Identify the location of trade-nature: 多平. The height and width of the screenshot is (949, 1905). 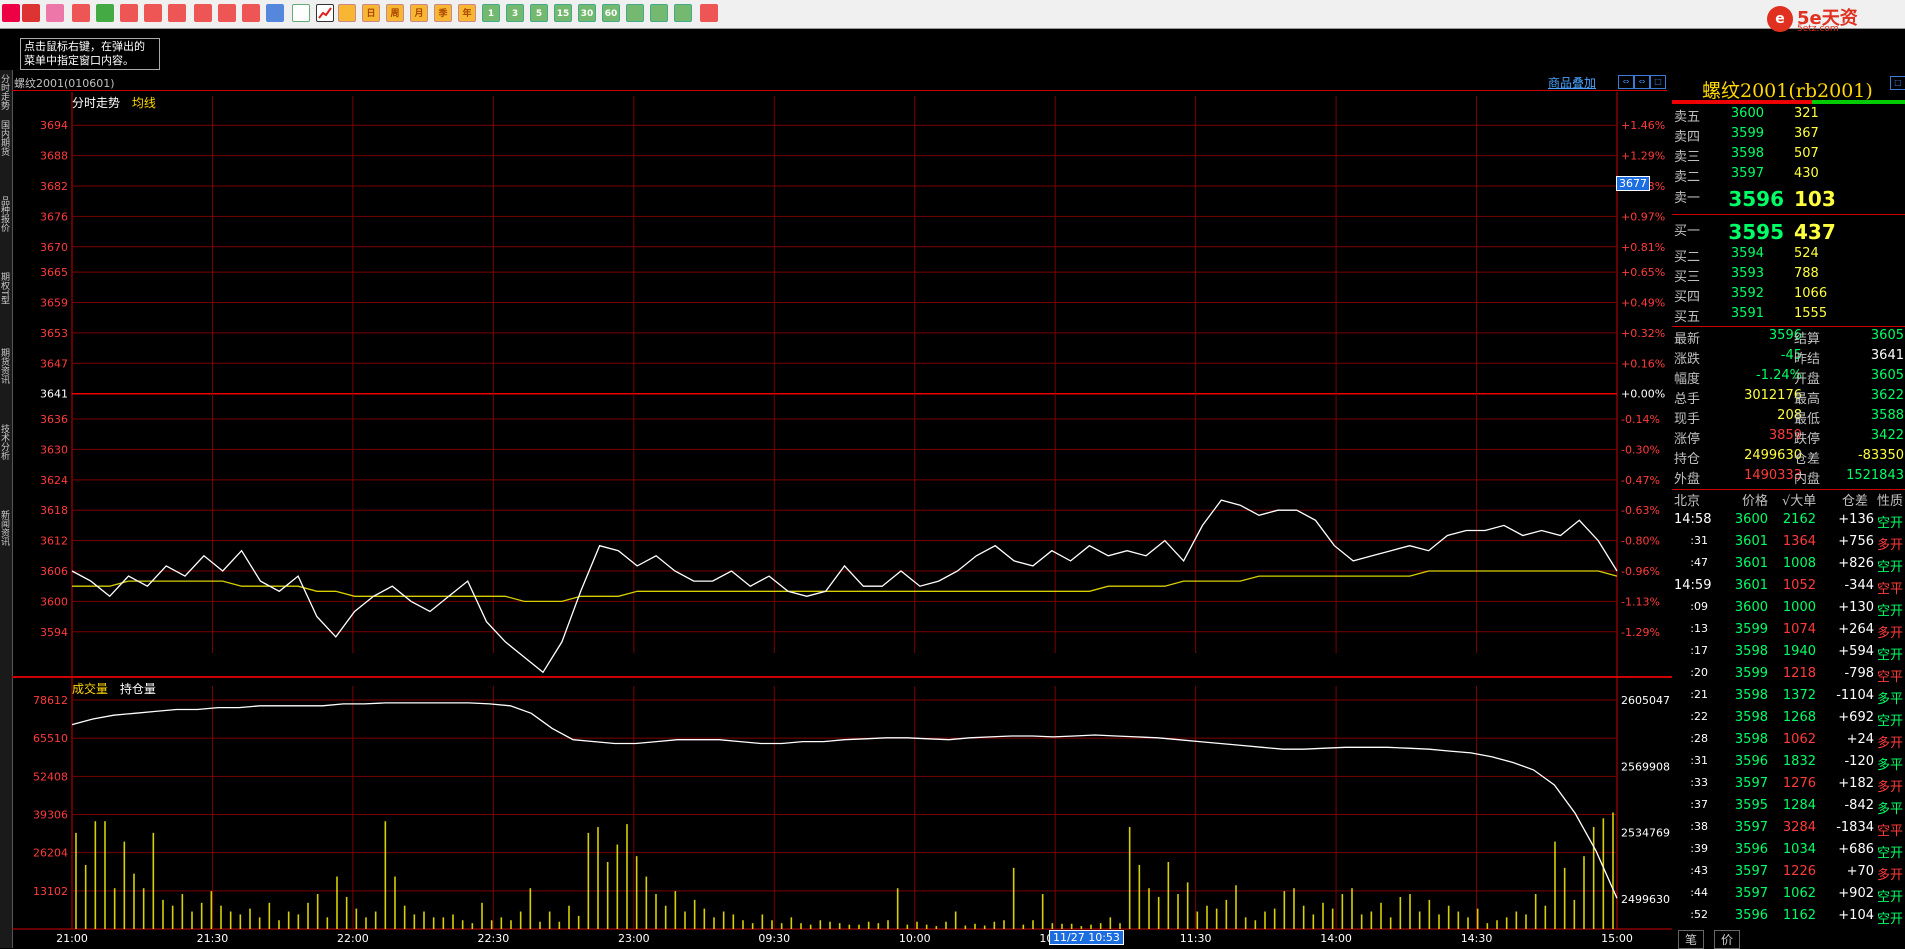
(1890, 699).